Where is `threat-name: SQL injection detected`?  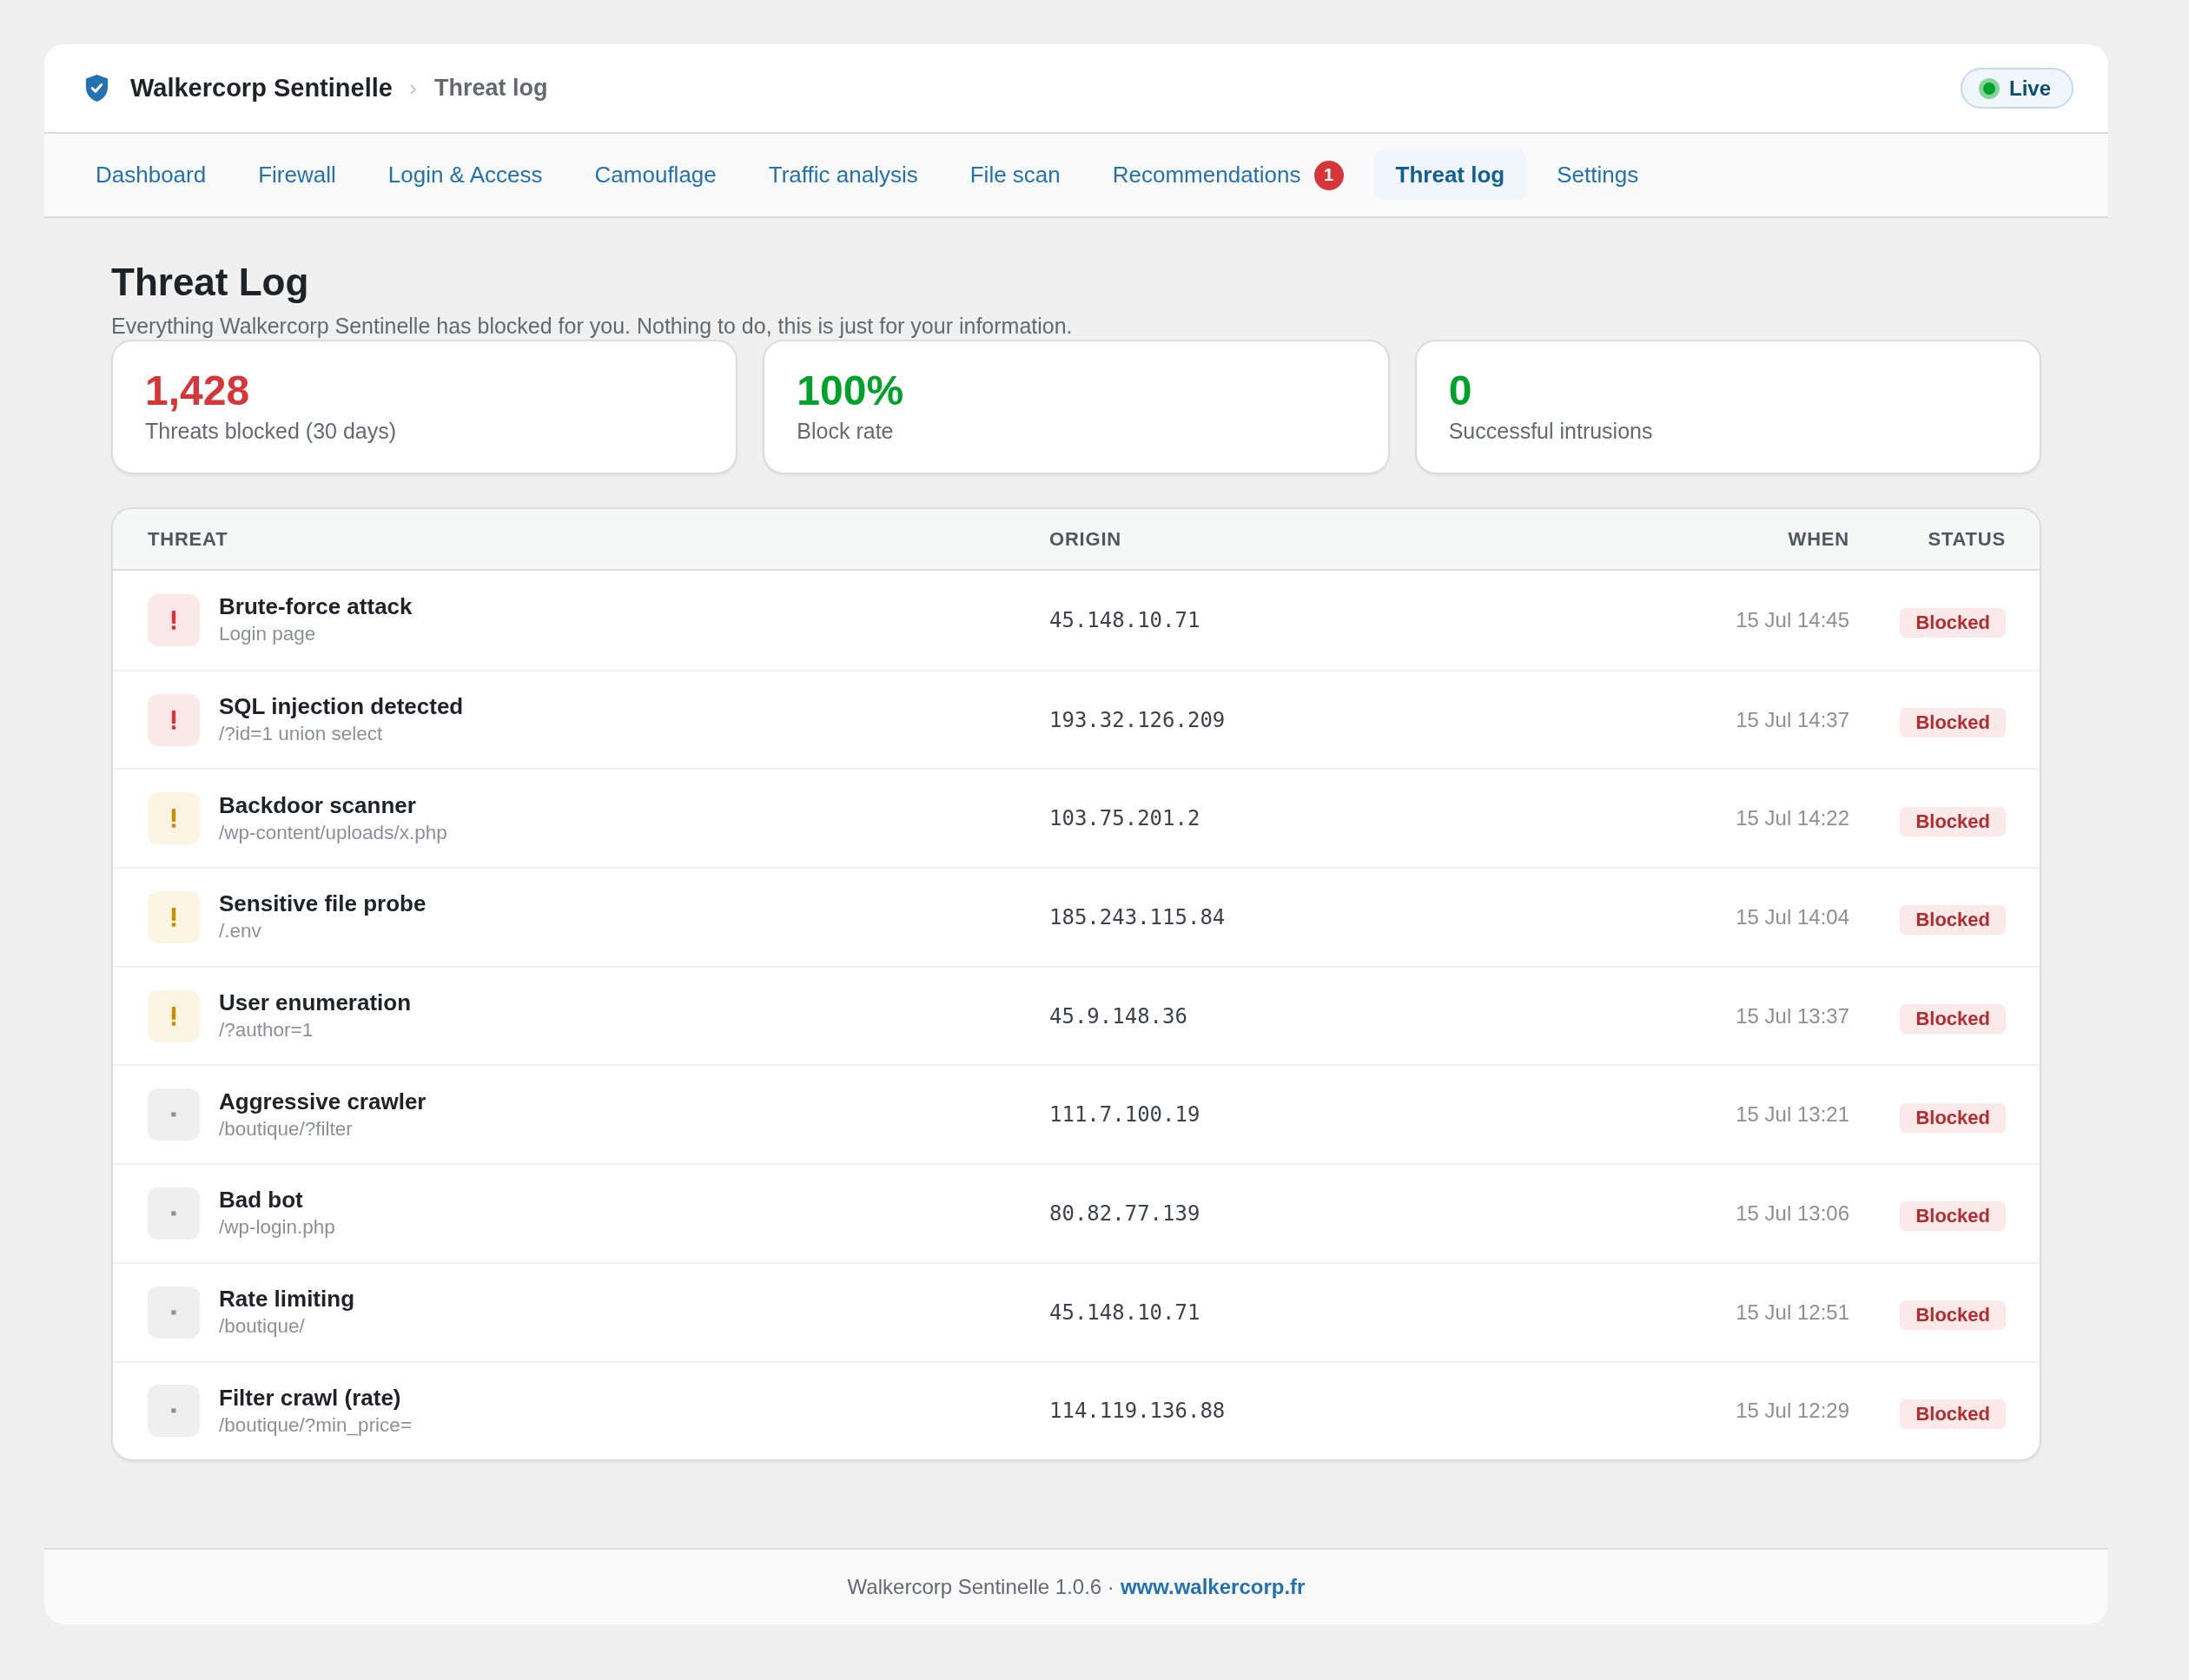
threat-name: SQL injection detected is located at coordinates (341, 707).